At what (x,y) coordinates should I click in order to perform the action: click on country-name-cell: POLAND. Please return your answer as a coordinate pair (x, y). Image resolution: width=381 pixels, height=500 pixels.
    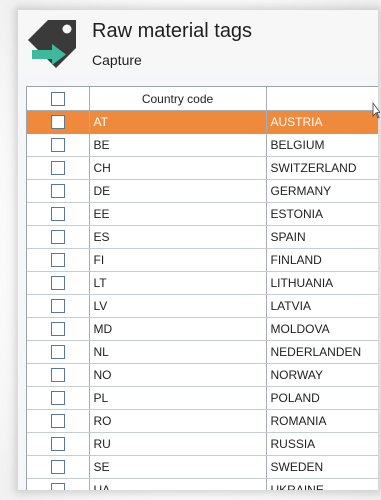
    Looking at the image, I should click on (322, 398).